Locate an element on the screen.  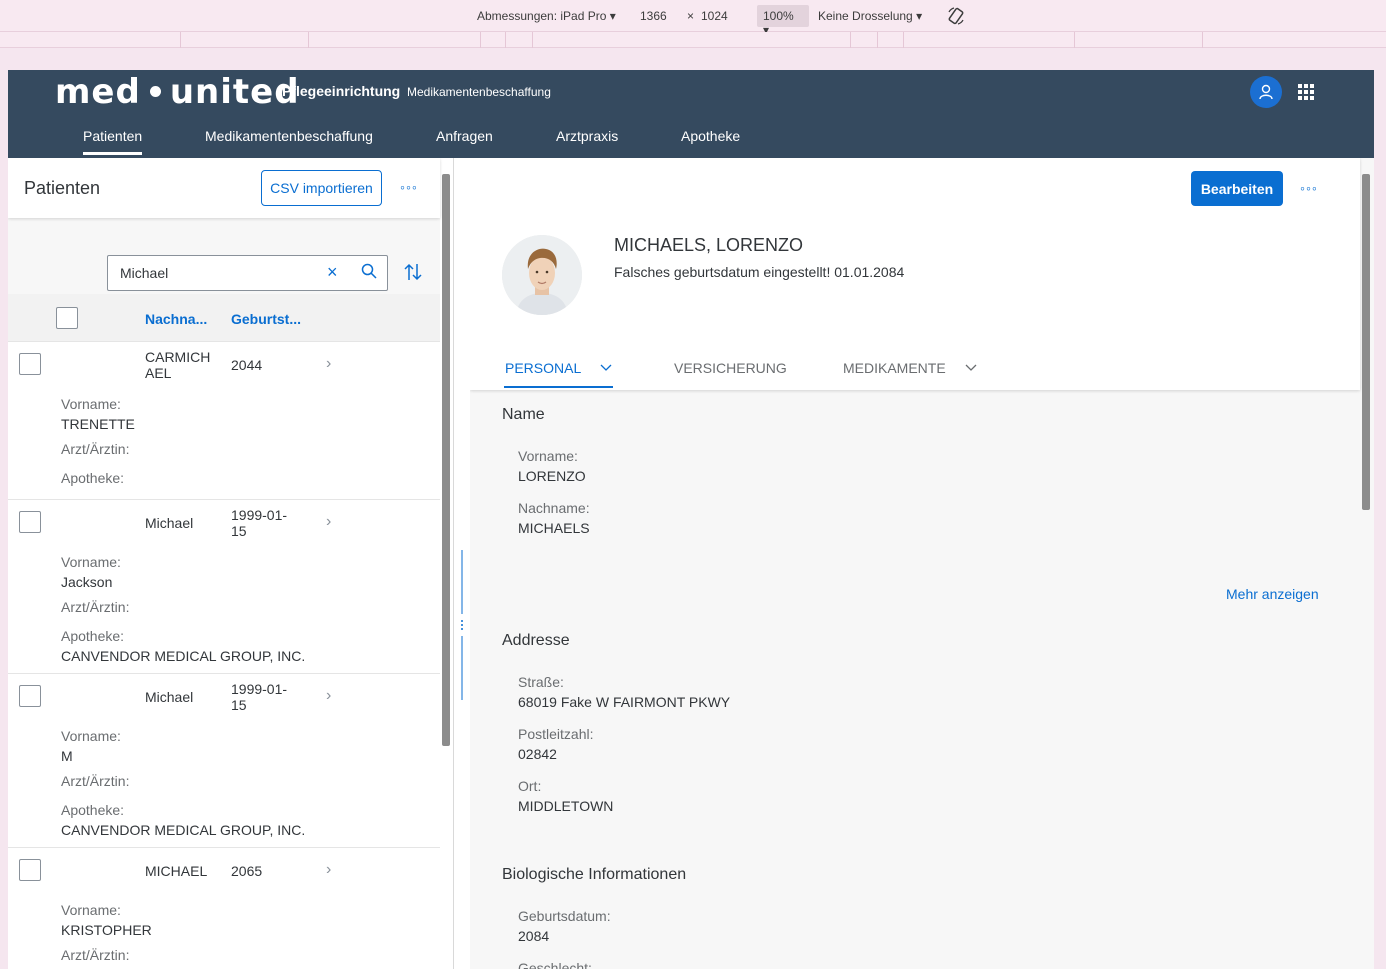
detail-scrollbar is located at coordinates (1366, 342).